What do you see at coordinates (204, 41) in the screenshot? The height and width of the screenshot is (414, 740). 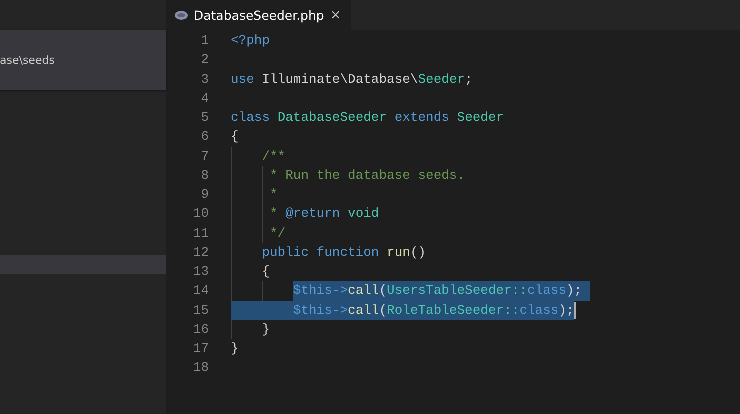 I see `line-number: 1` at bounding box center [204, 41].